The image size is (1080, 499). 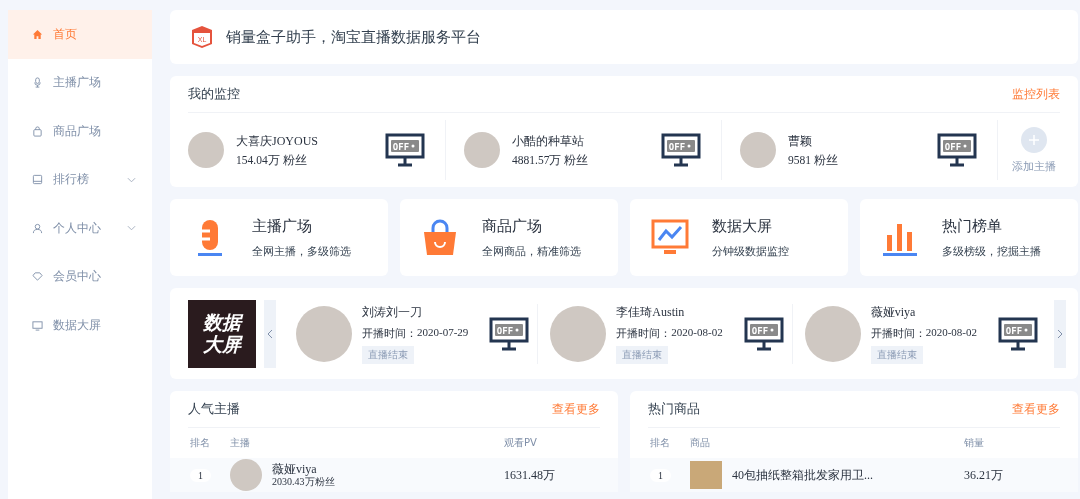 What do you see at coordinates (80, 131) in the screenshot?
I see `sidebar-item: 商品广场` at bounding box center [80, 131].